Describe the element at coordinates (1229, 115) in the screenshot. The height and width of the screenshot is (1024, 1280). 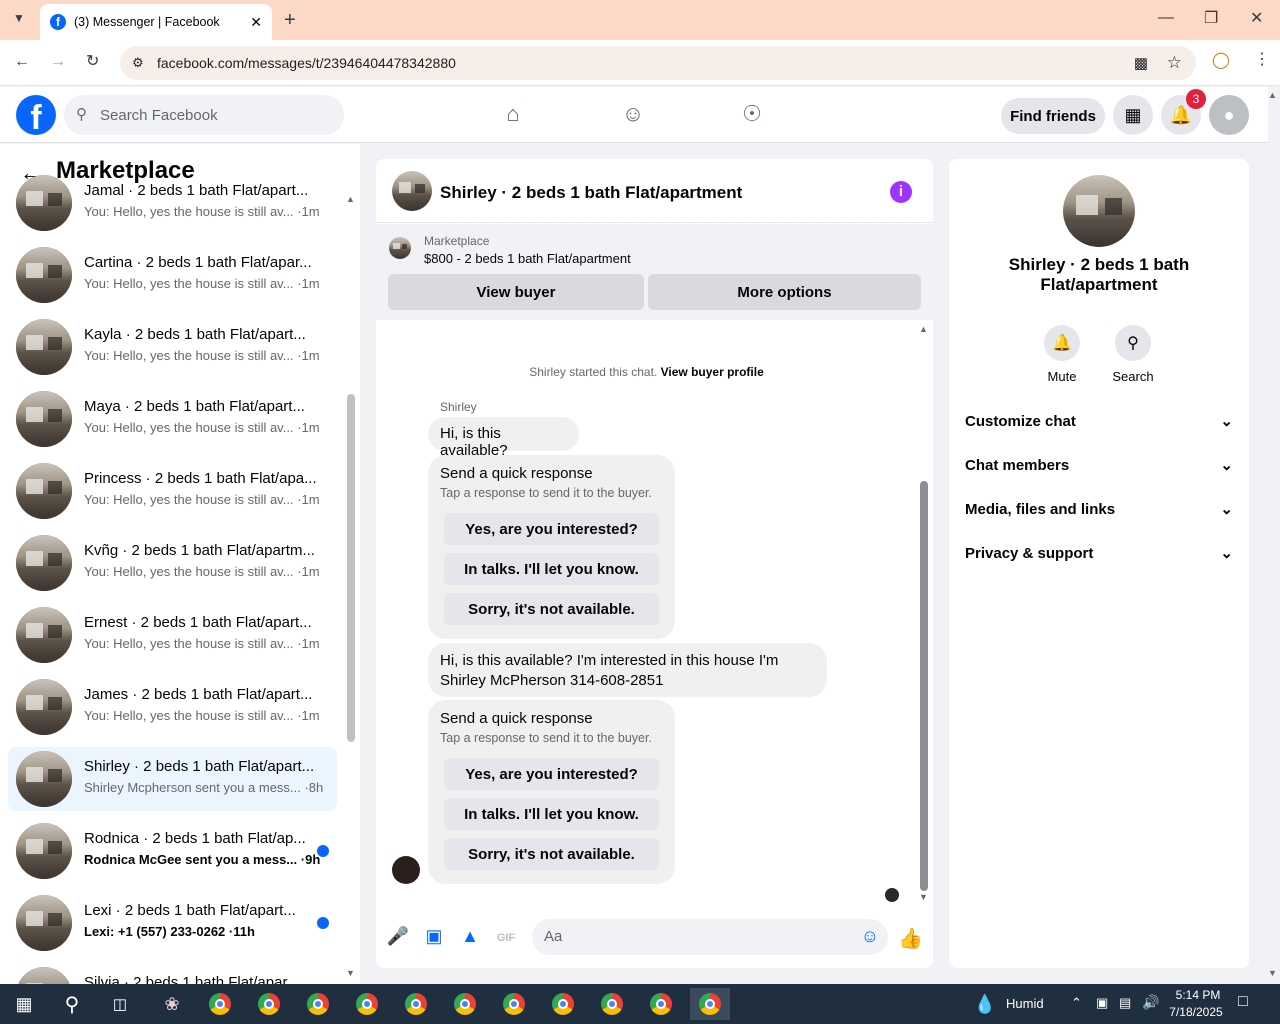
I see `account-avatar: ●` at that location.